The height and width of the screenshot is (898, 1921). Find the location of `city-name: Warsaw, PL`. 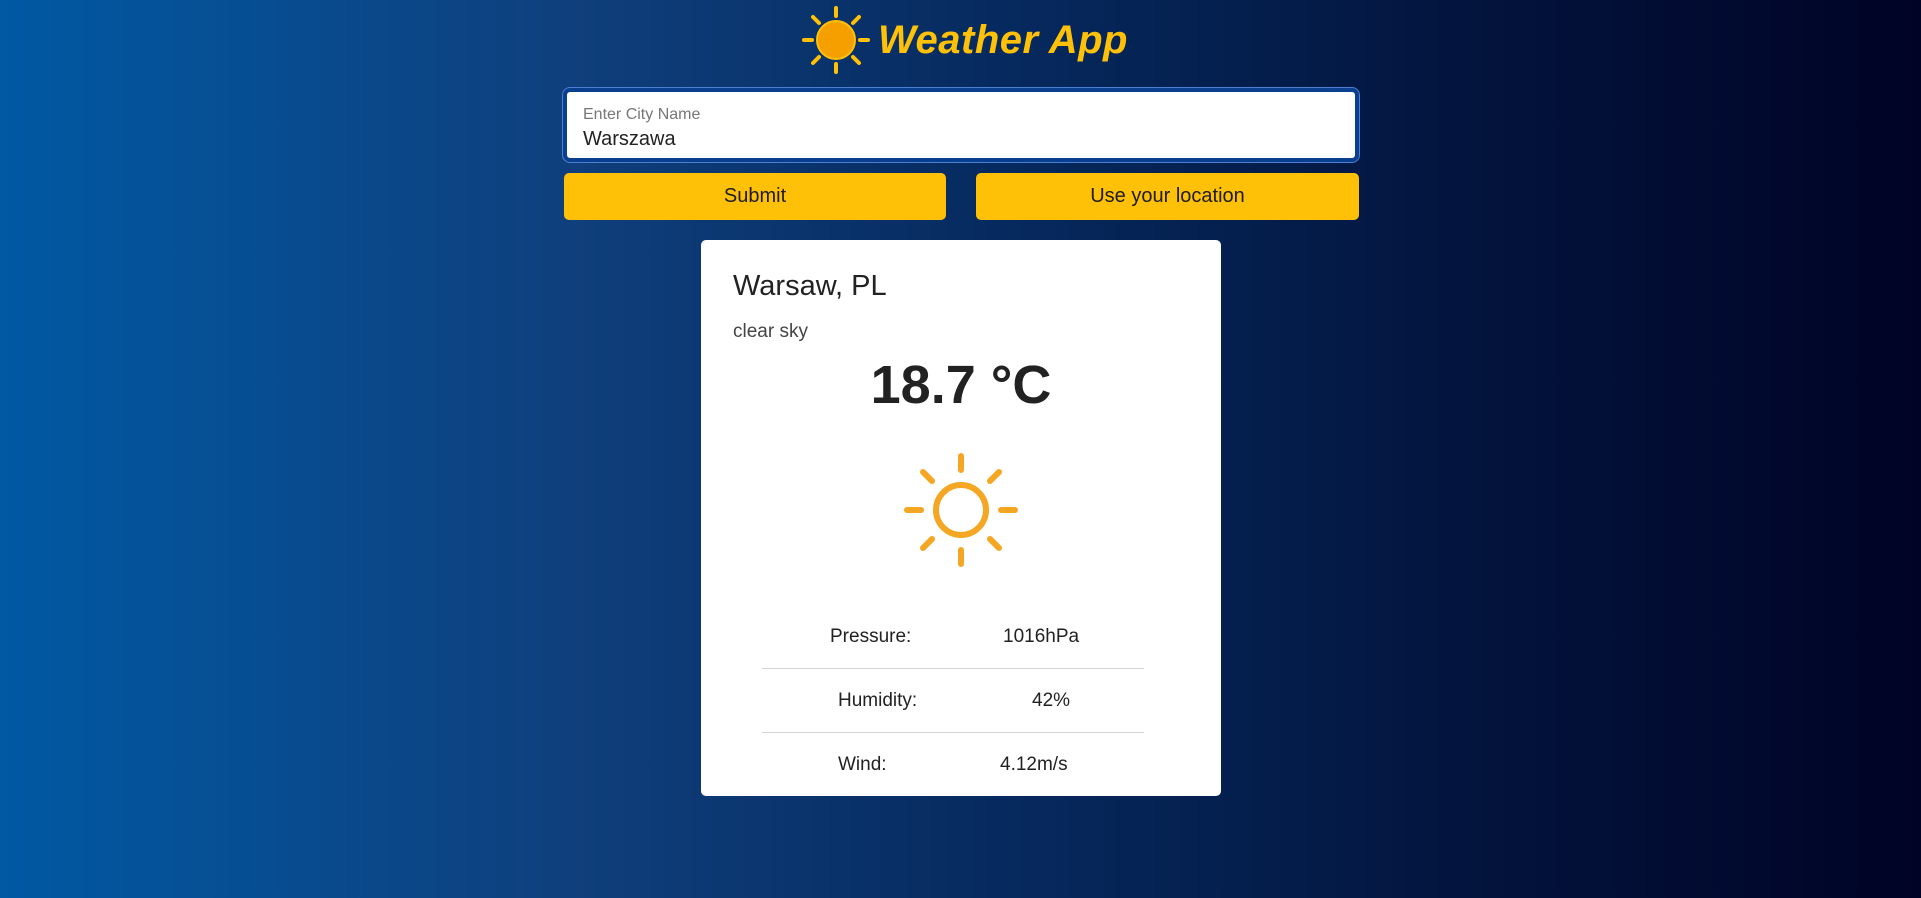

city-name: Warsaw, PL is located at coordinates (810, 286).